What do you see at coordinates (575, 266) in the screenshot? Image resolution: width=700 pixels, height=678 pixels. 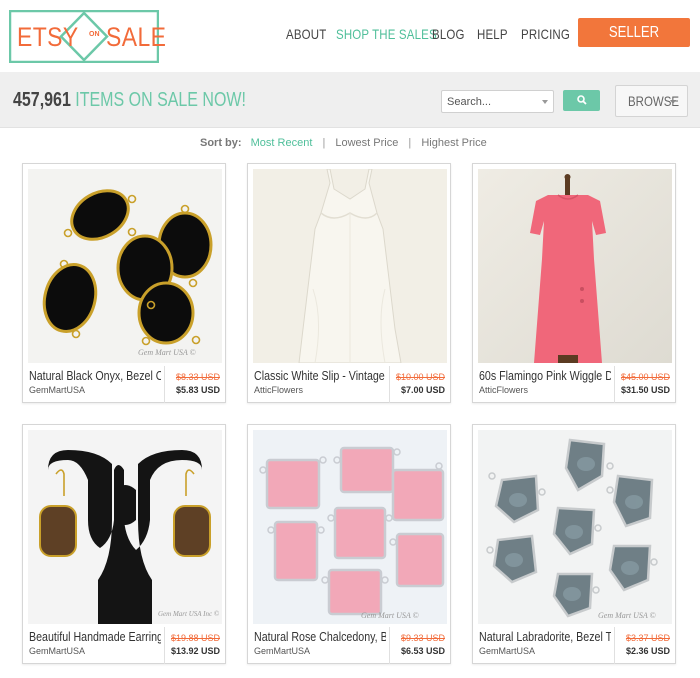 I see `product-image-pink-dress` at bounding box center [575, 266].